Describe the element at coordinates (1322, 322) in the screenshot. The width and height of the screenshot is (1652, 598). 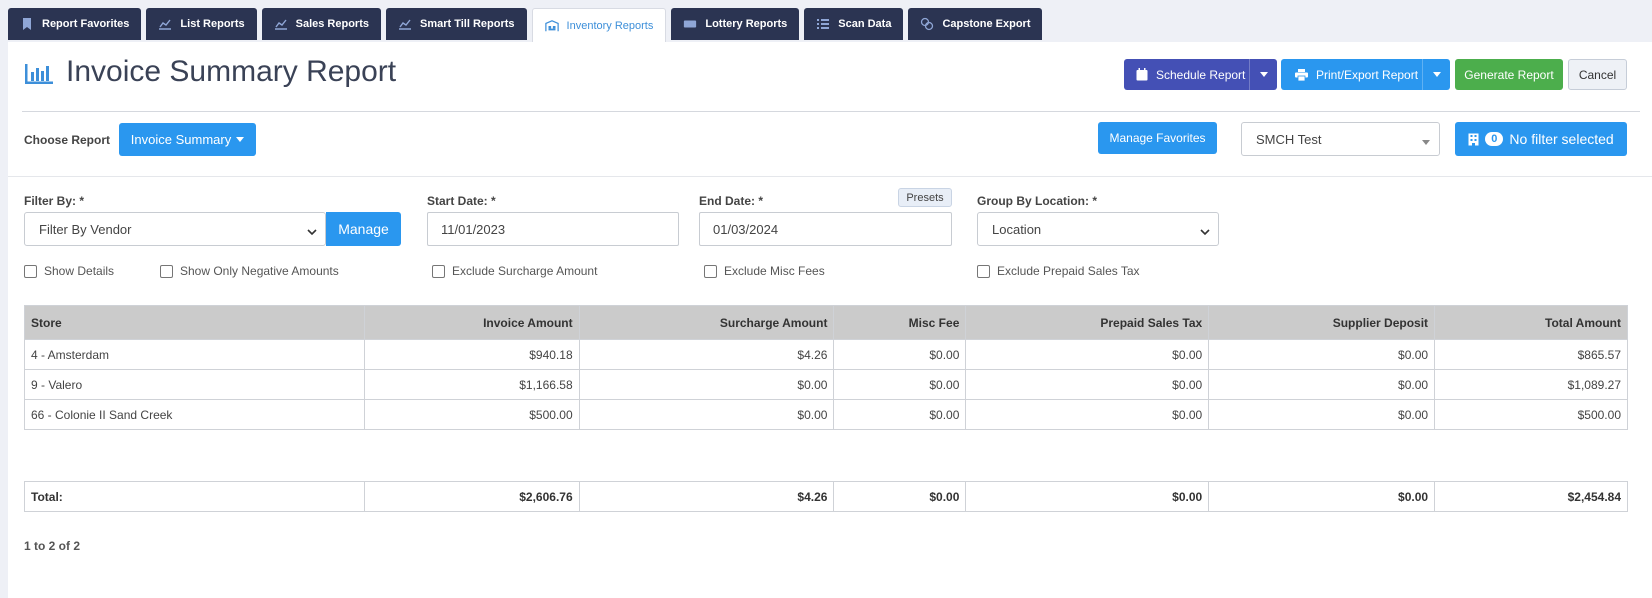
I see `column-header-supplier-deposit: Supplier Deposit` at that location.